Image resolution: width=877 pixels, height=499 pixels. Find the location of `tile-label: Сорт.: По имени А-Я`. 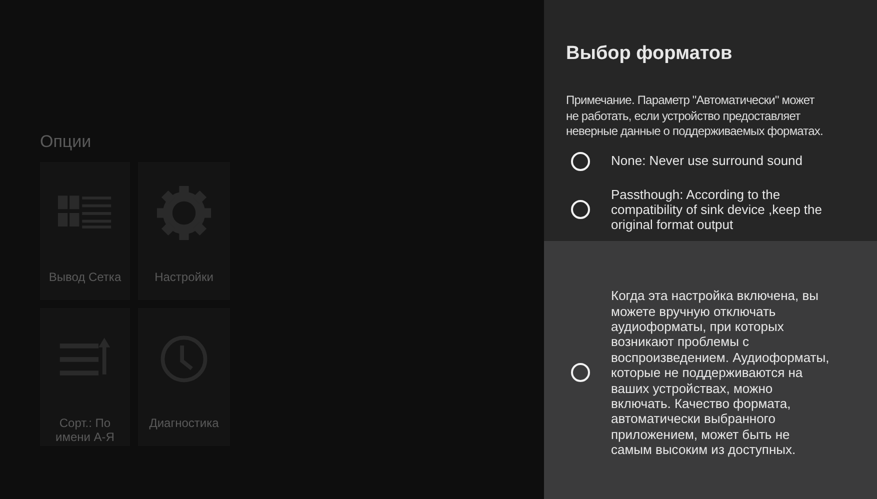

tile-label: Сорт.: По имени А-Я is located at coordinates (85, 430).